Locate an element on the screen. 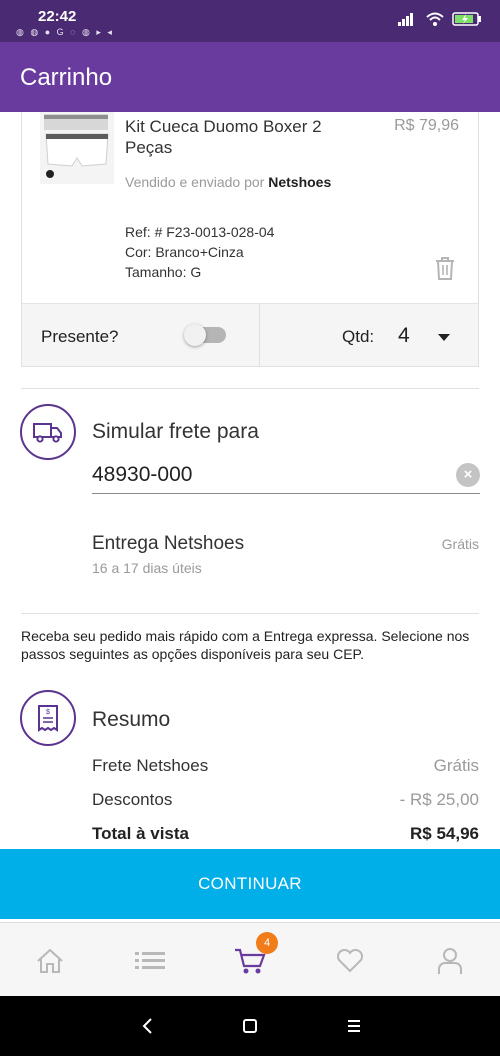 Image resolution: width=500 pixels, height=1056 pixels. heart-icon is located at coordinates (350, 961).